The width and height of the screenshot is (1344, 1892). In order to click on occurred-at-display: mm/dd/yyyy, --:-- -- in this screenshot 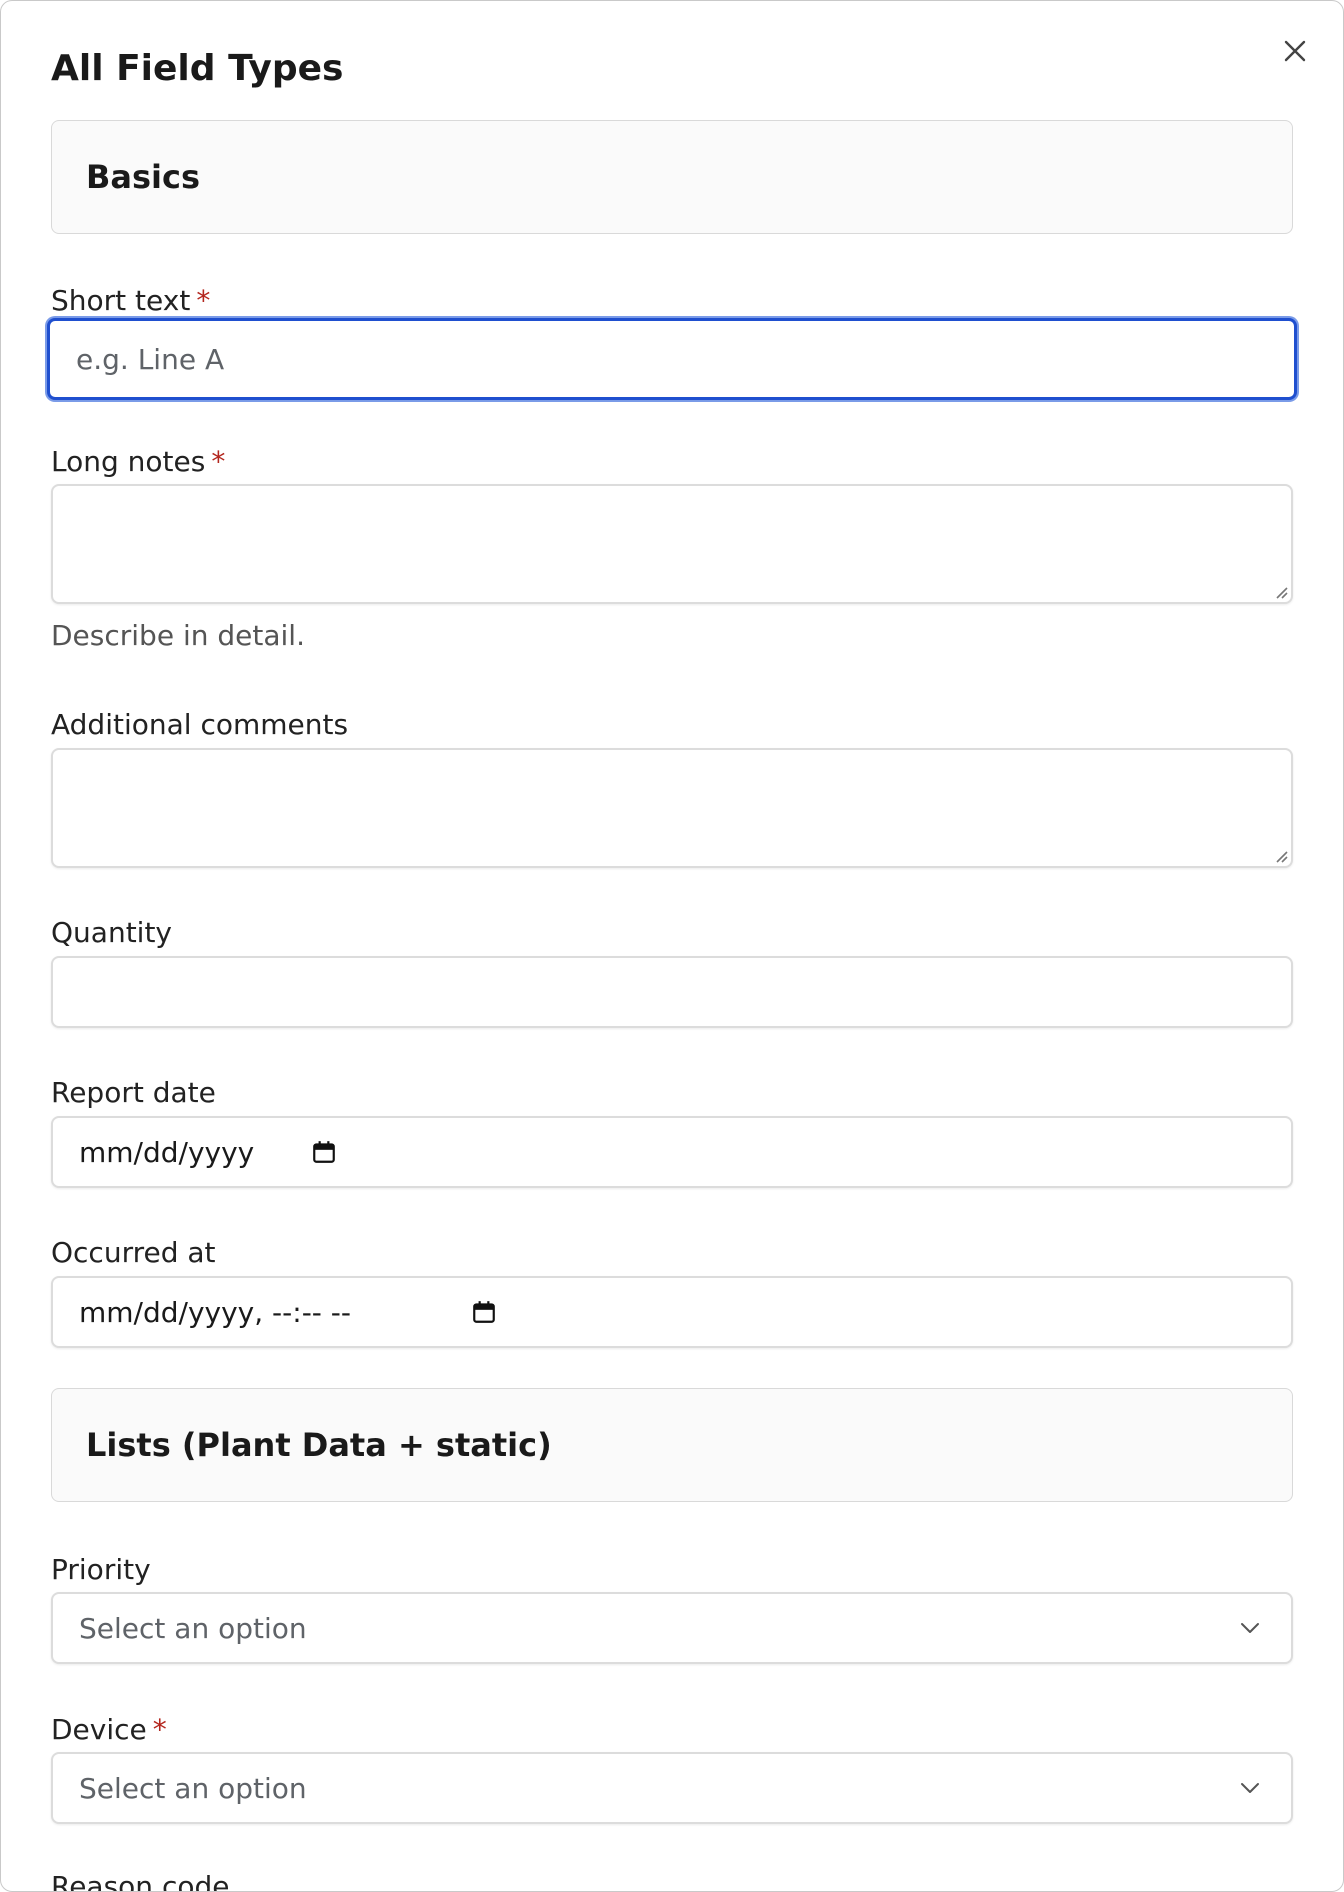, I will do `click(215, 1312)`.